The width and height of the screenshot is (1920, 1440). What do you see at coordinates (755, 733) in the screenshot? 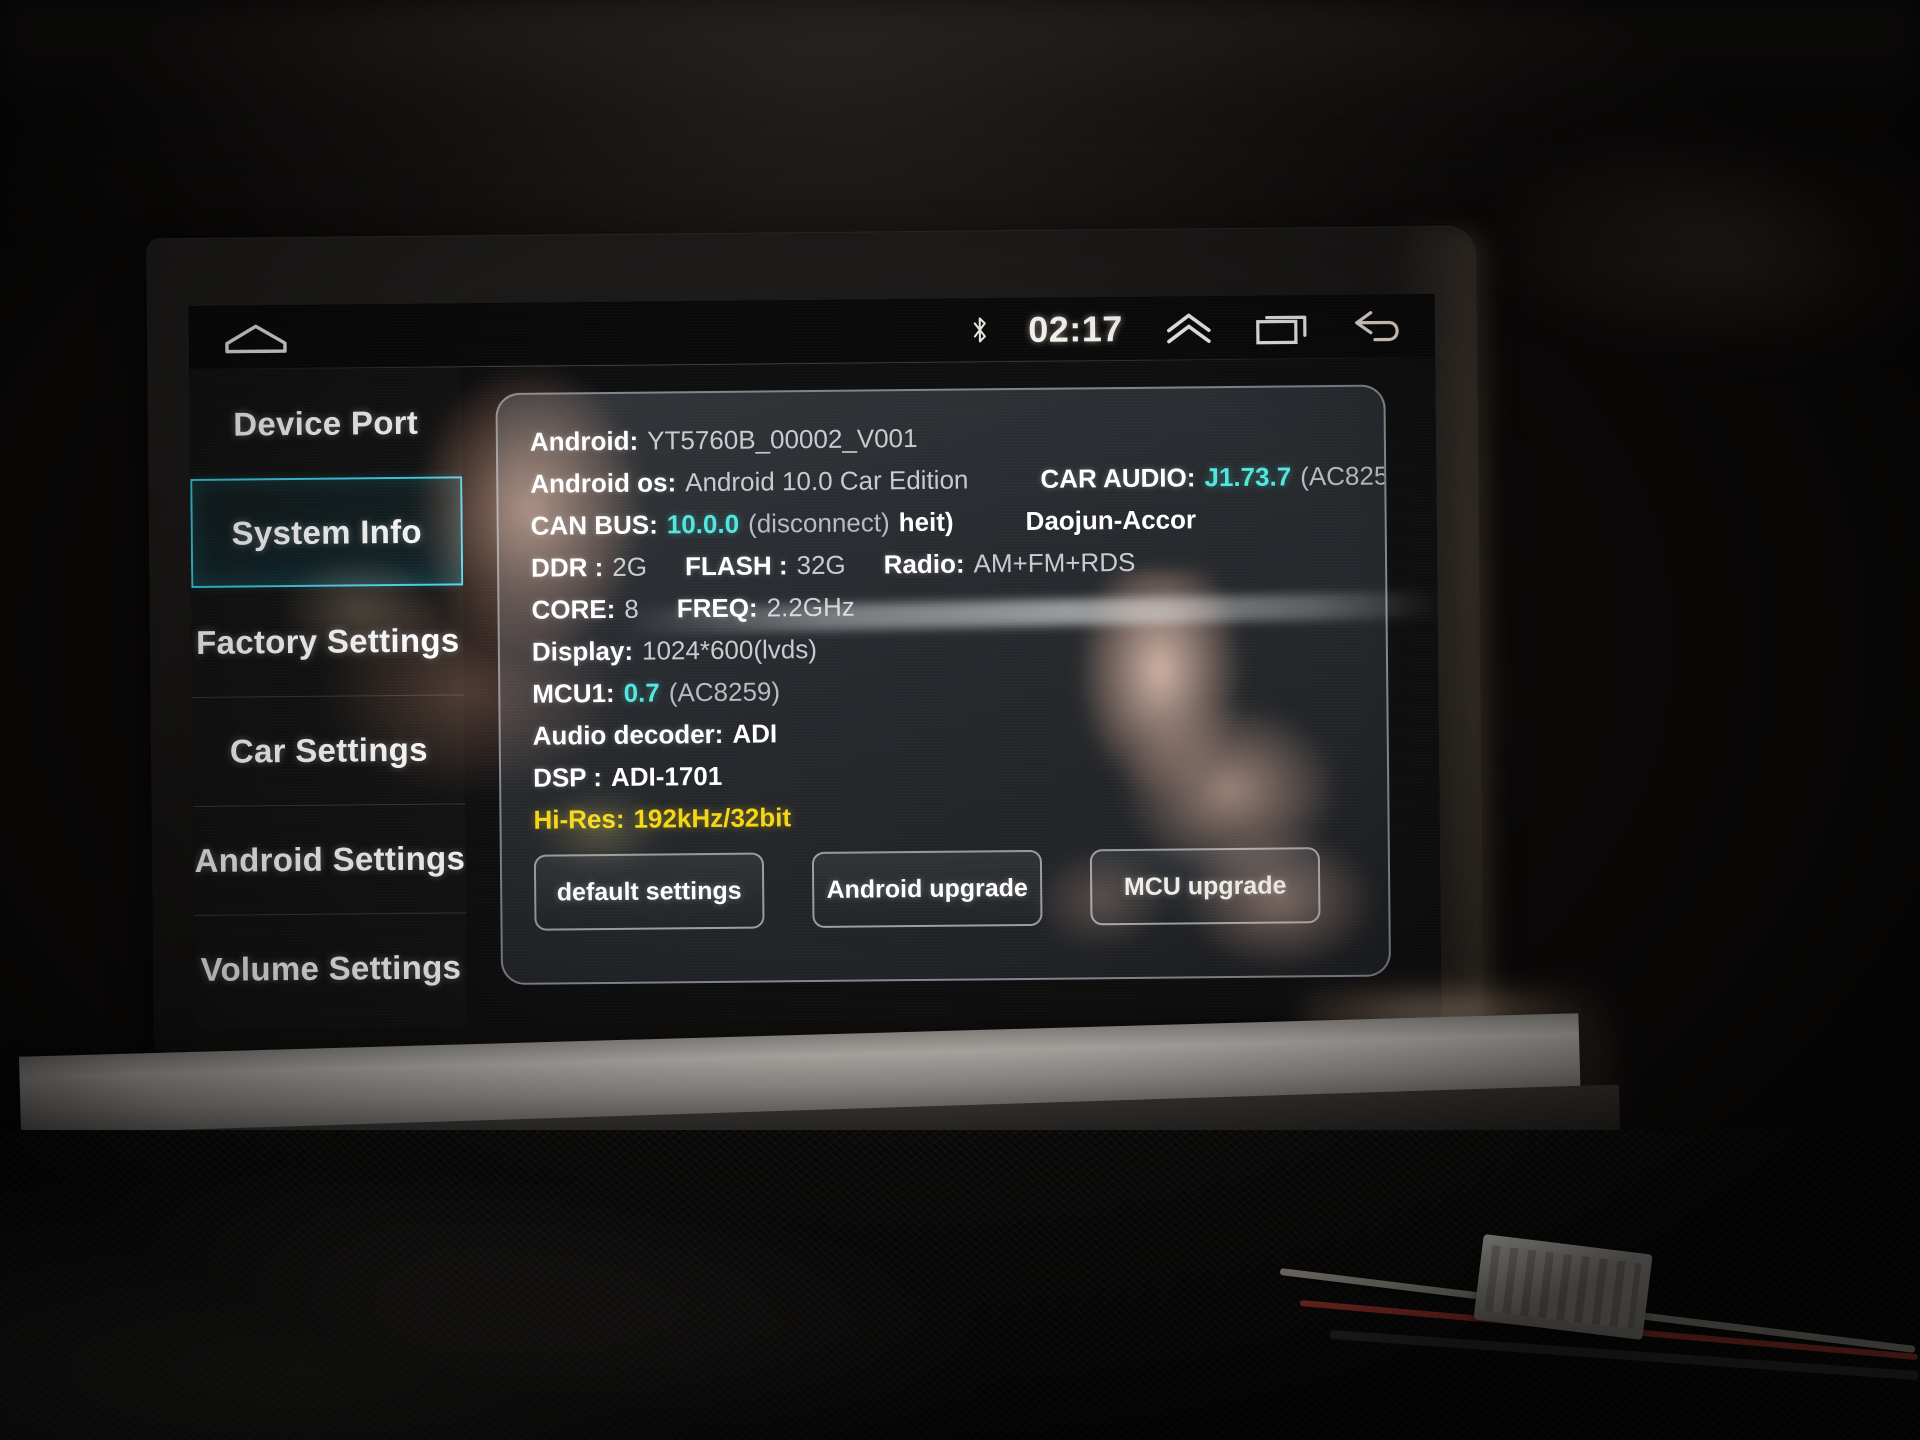
I see `info-value: ADI` at bounding box center [755, 733].